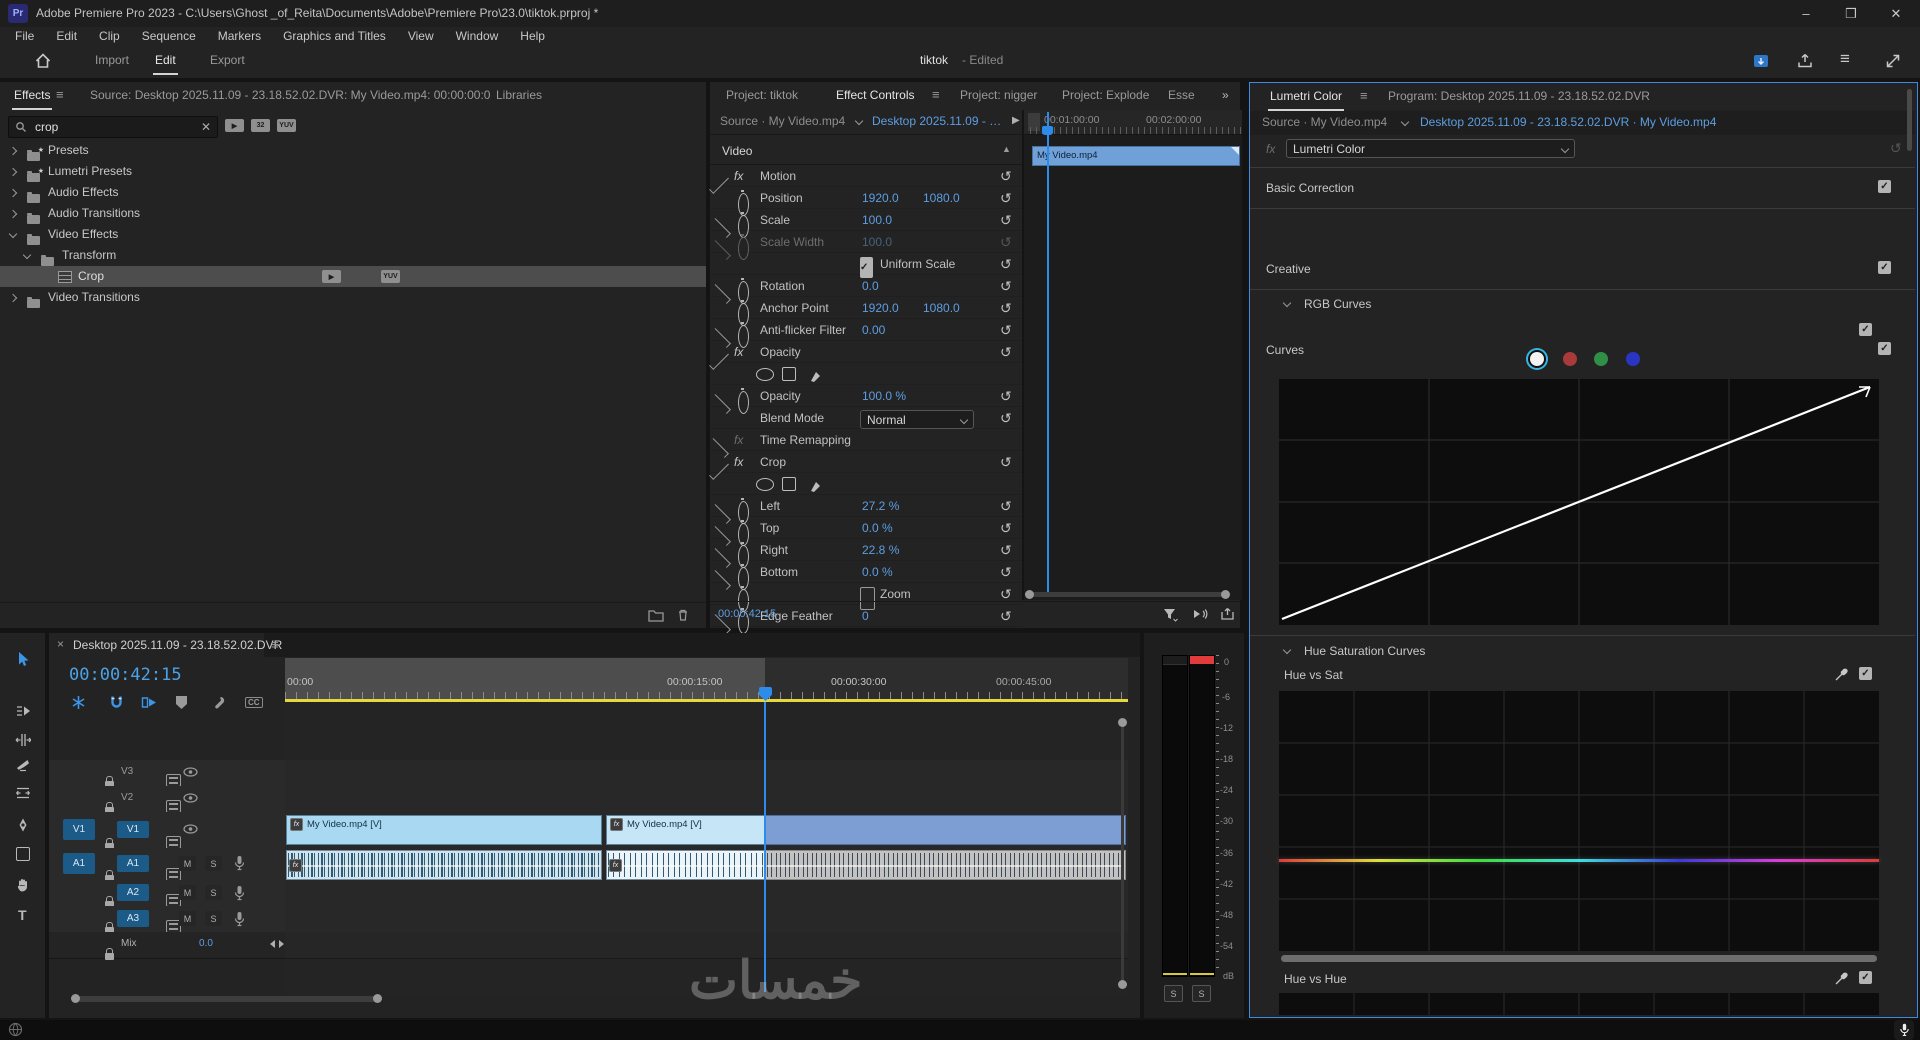 The width and height of the screenshot is (1920, 1040). I want to click on menu-graphics-titles: Graphics and Titles, so click(334, 36).